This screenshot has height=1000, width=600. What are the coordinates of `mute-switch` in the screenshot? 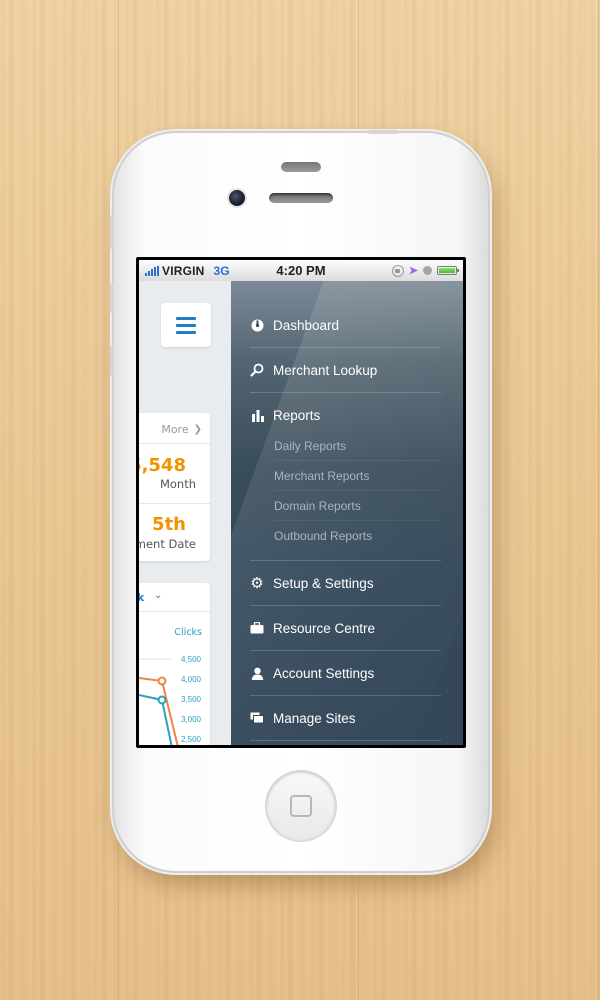 It's located at (112, 232).